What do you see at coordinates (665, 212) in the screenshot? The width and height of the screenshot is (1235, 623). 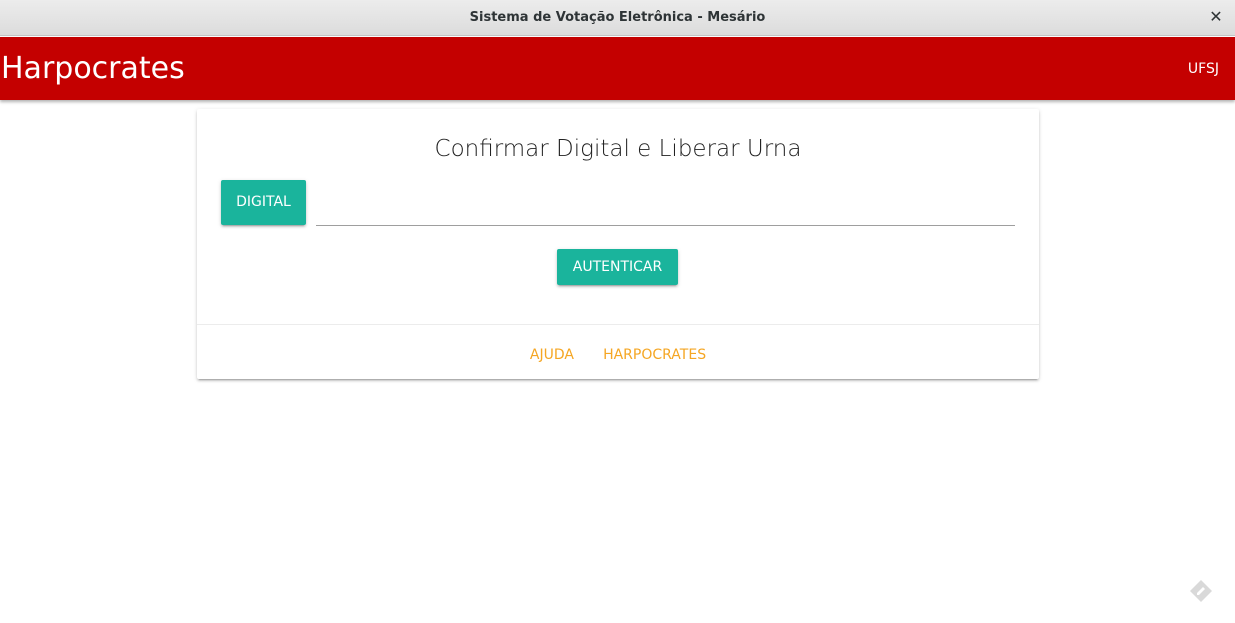 I see `digital-input` at bounding box center [665, 212].